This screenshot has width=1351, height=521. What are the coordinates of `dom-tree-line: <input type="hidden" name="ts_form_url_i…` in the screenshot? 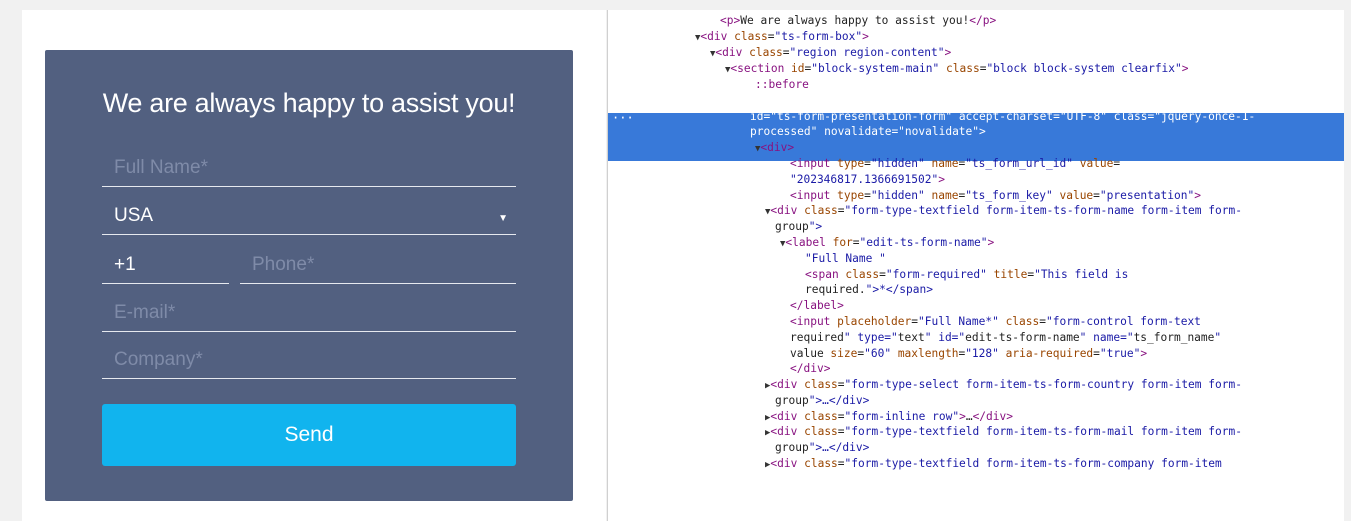 It's located at (1067, 164).